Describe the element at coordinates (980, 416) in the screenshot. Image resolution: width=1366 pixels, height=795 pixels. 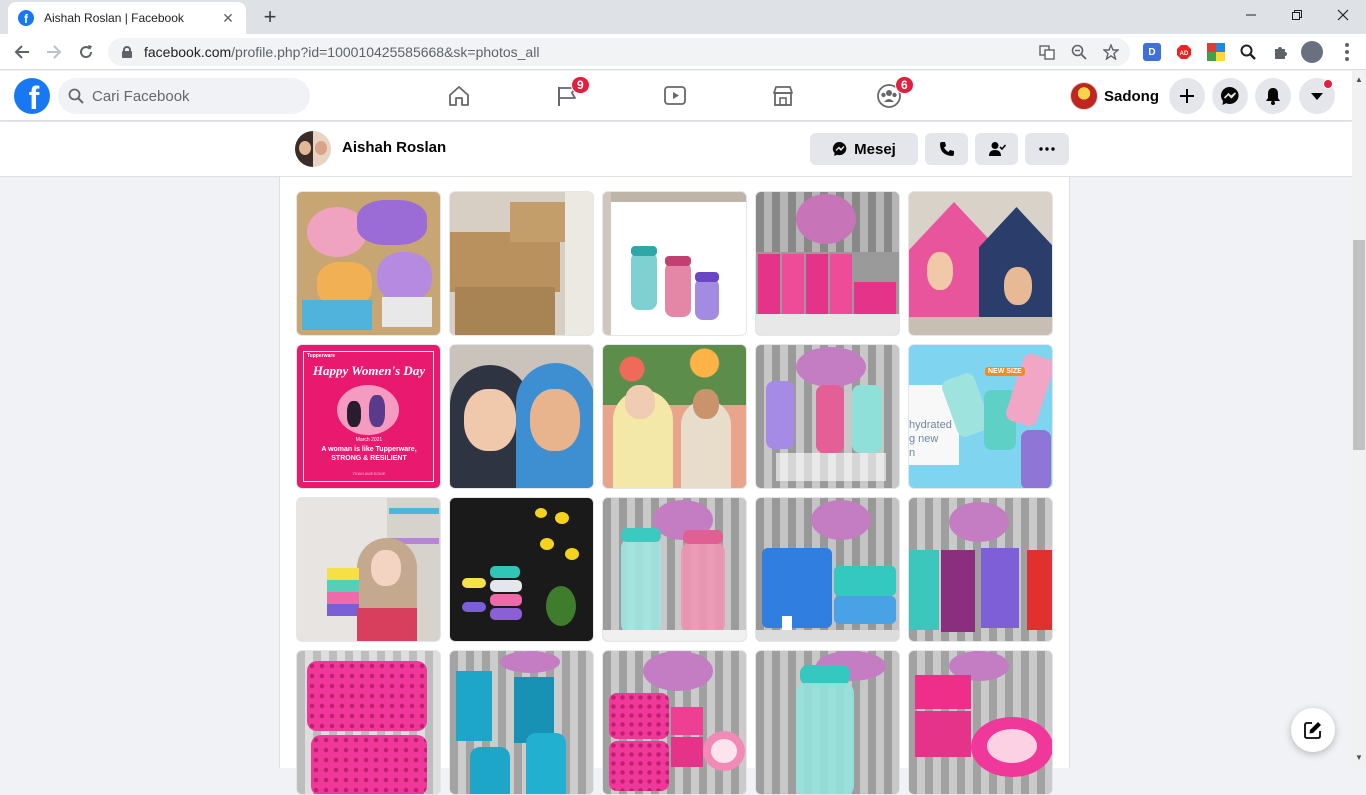
I see `photo-tile: hydrated g new n NEW SIZE` at that location.